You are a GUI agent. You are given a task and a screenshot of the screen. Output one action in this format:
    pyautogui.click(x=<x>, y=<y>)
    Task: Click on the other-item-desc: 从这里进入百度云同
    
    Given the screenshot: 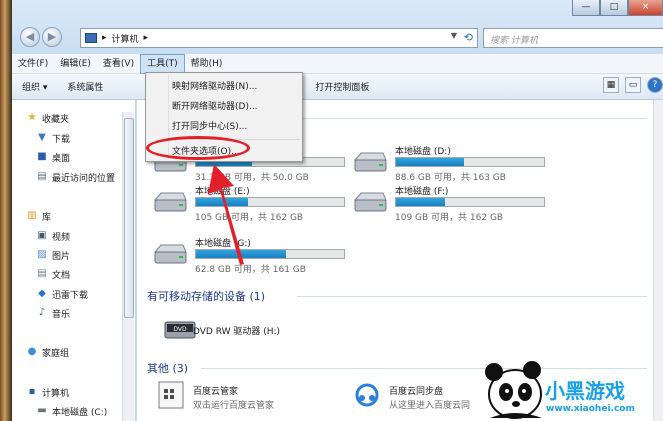 What is the action you would take?
    pyautogui.click(x=430, y=406)
    